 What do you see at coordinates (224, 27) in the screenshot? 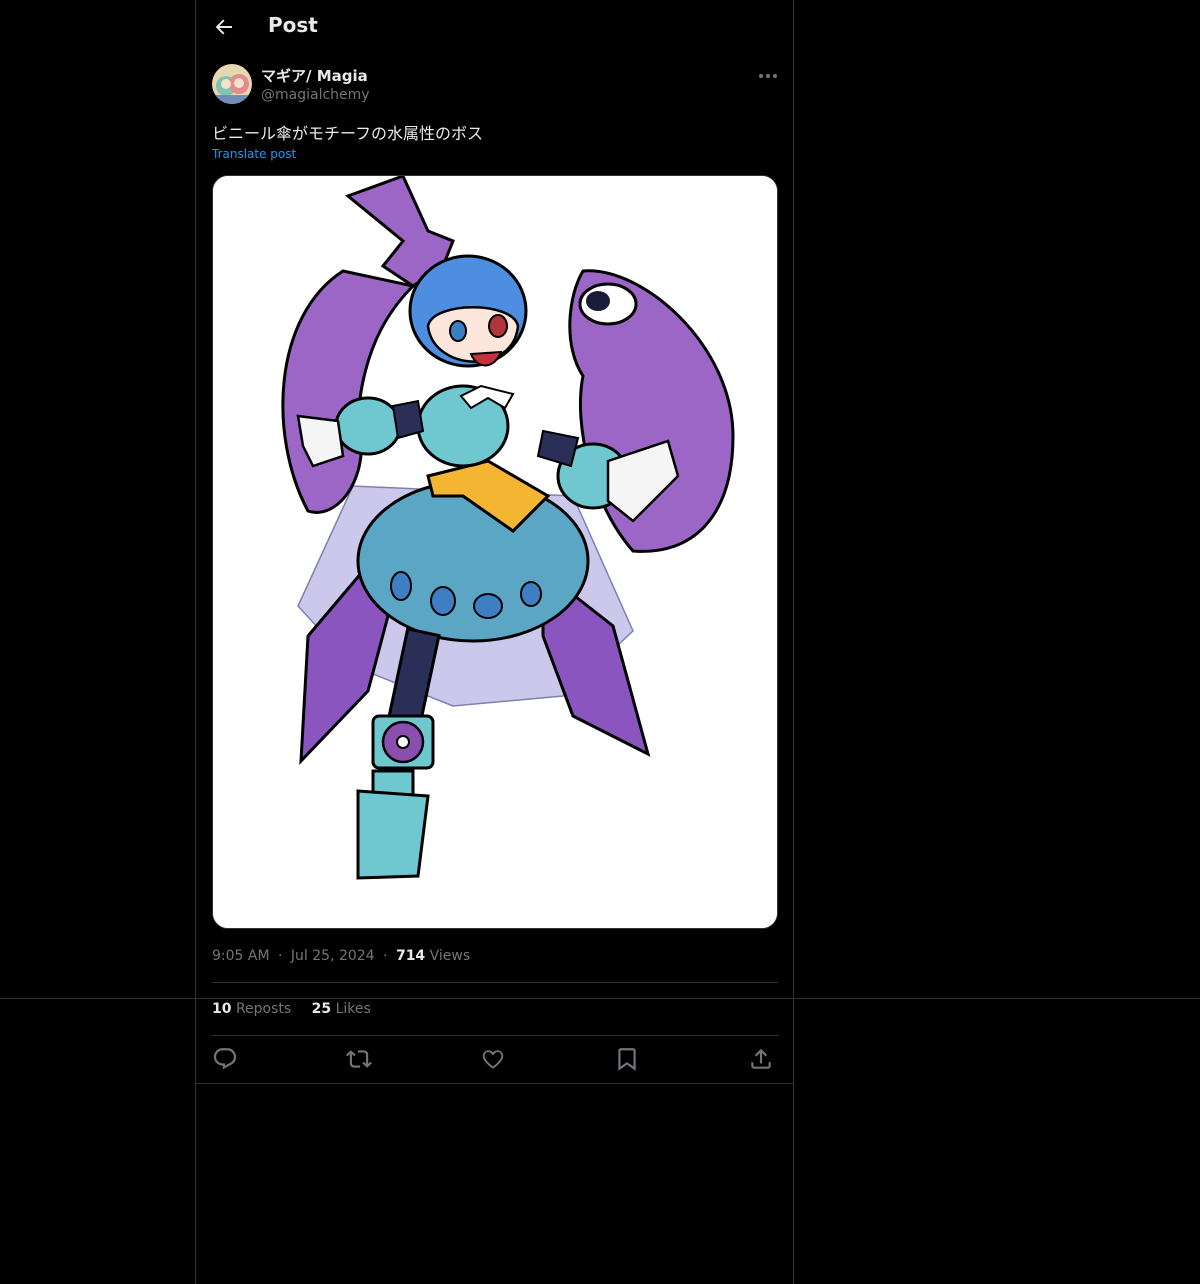
I see `arrow-left-icon` at bounding box center [224, 27].